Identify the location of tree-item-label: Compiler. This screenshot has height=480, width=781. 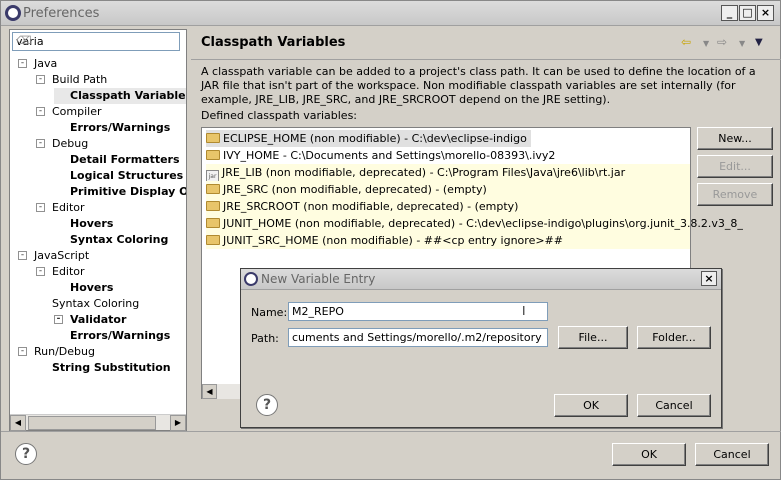
(77, 111).